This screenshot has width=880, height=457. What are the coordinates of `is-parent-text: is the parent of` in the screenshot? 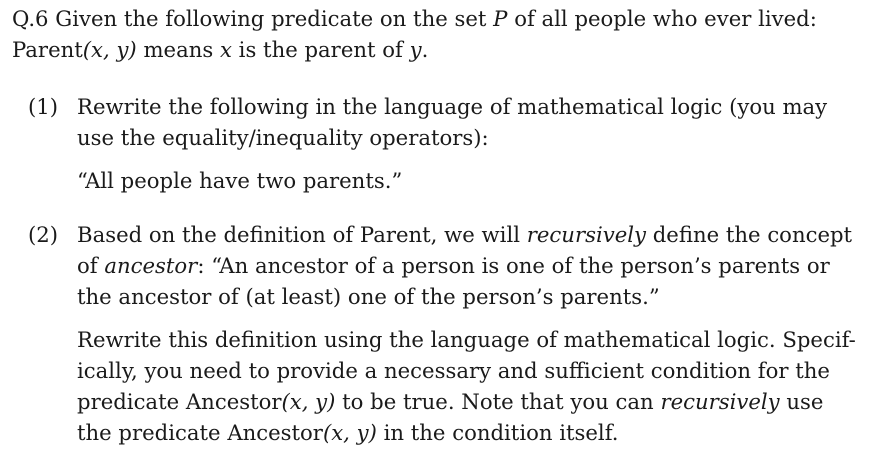 It's located at (320, 49).